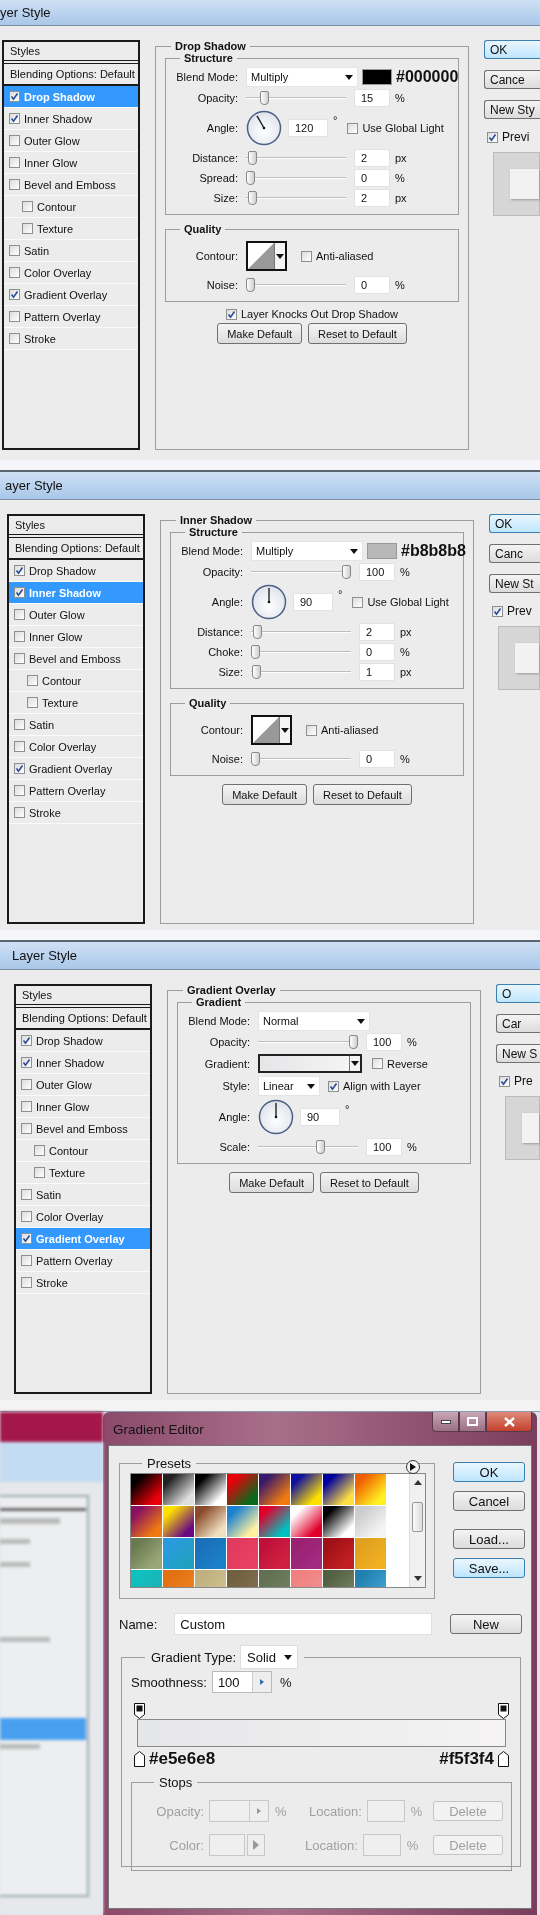 Image resolution: width=540 pixels, height=1915 pixels. Describe the element at coordinates (514, 583) in the screenshot. I see `dialog-button: New St` at that location.